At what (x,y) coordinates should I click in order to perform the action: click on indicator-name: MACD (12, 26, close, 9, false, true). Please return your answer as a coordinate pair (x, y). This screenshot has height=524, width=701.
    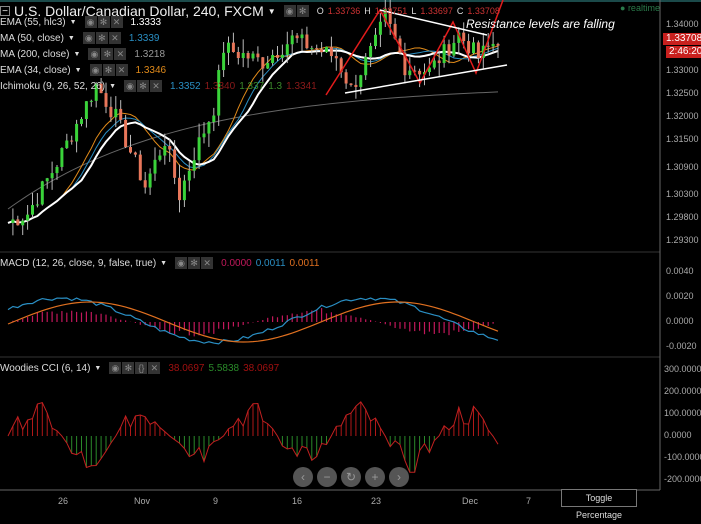
    Looking at the image, I should click on (78, 263).